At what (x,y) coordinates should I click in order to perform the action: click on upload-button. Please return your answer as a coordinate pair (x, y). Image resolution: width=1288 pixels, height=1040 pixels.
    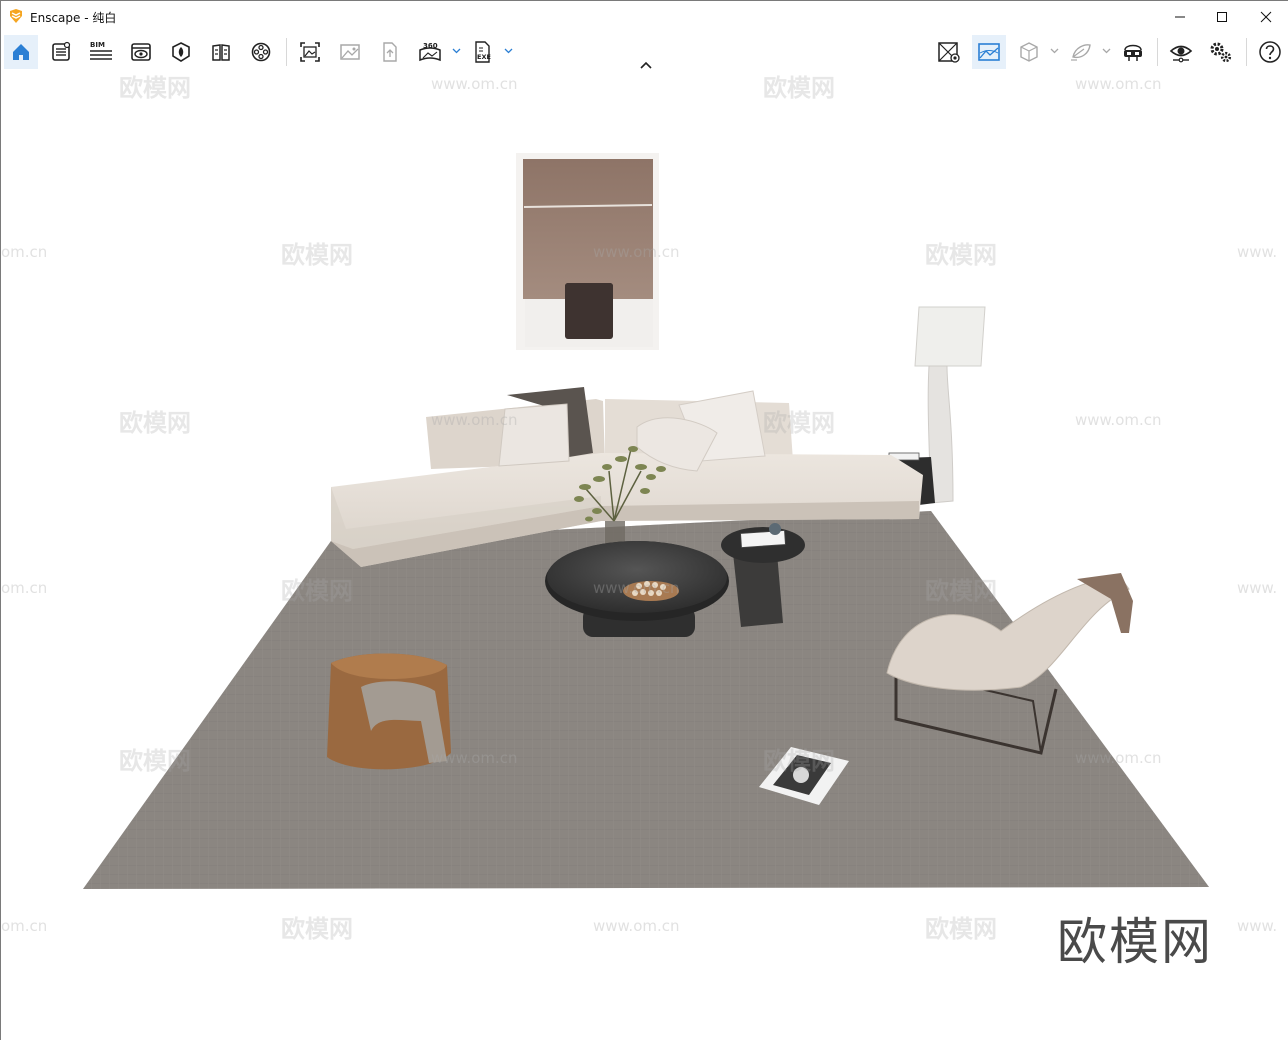
    Looking at the image, I should click on (390, 52).